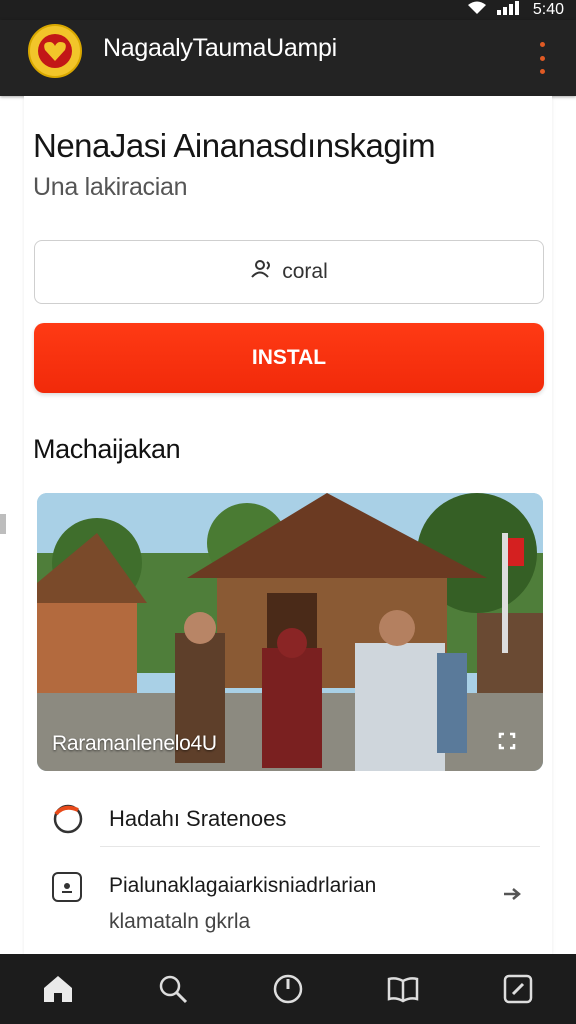 The height and width of the screenshot is (1024, 576). Describe the element at coordinates (403, 989) in the screenshot. I see `book-icon` at that location.